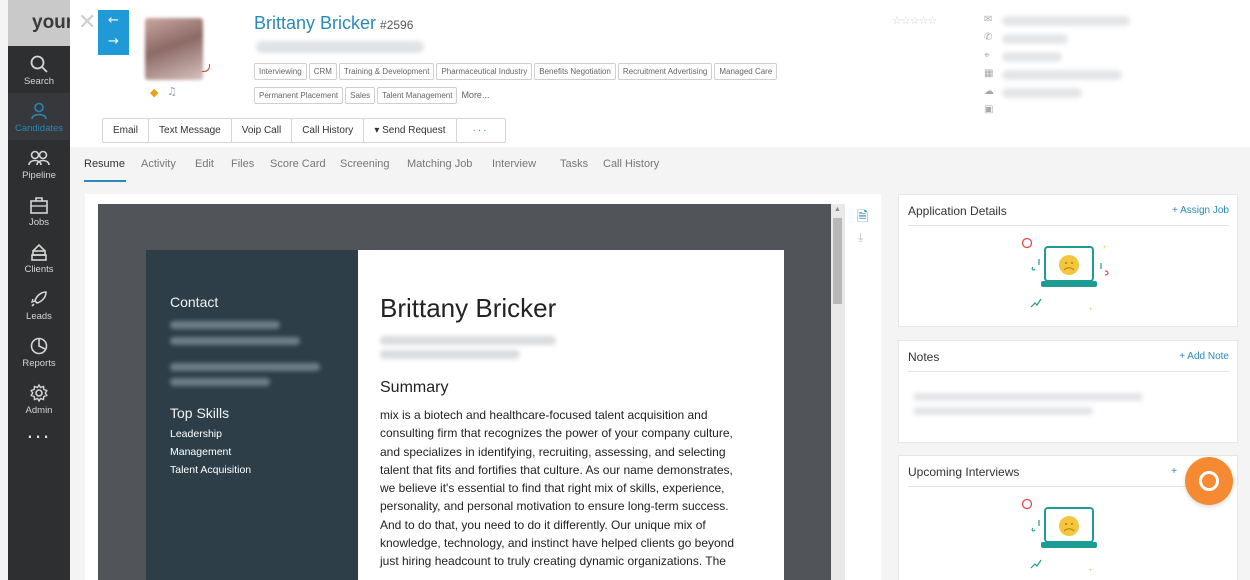 The height and width of the screenshot is (580, 1250). I want to click on skill-tag: CRM, so click(322, 71).